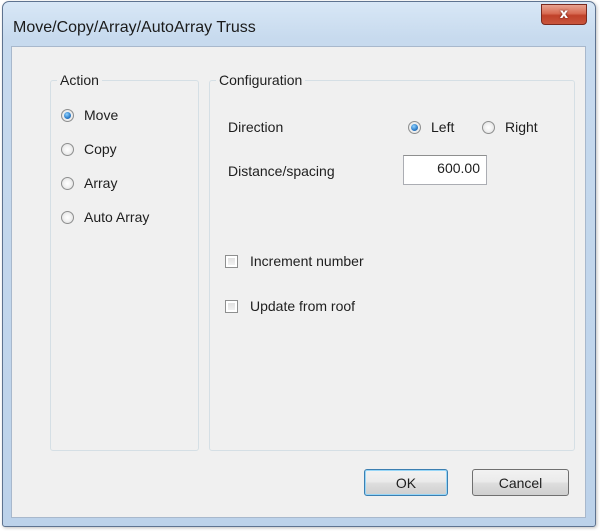 The image size is (600, 531). What do you see at coordinates (445, 170) in the screenshot?
I see `distance-input: 600.00` at bounding box center [445, 170].